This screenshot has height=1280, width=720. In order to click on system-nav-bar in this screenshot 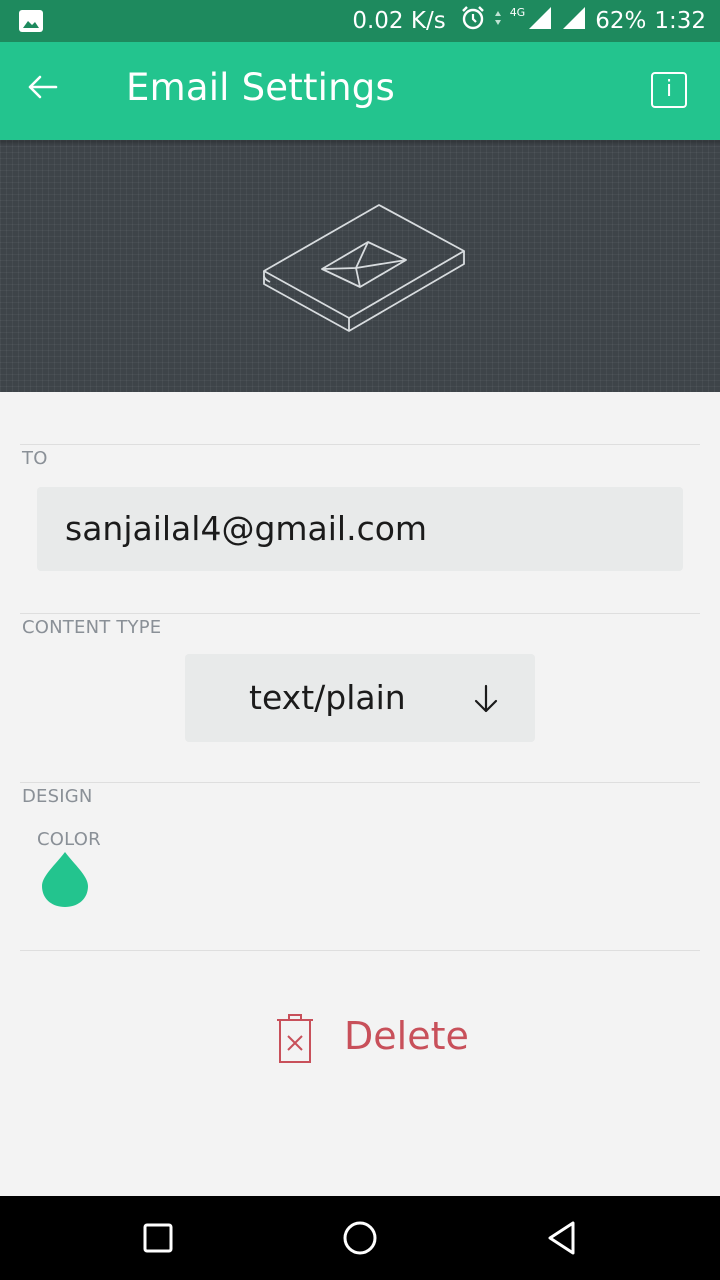, I will do `click(360, 1238)`.